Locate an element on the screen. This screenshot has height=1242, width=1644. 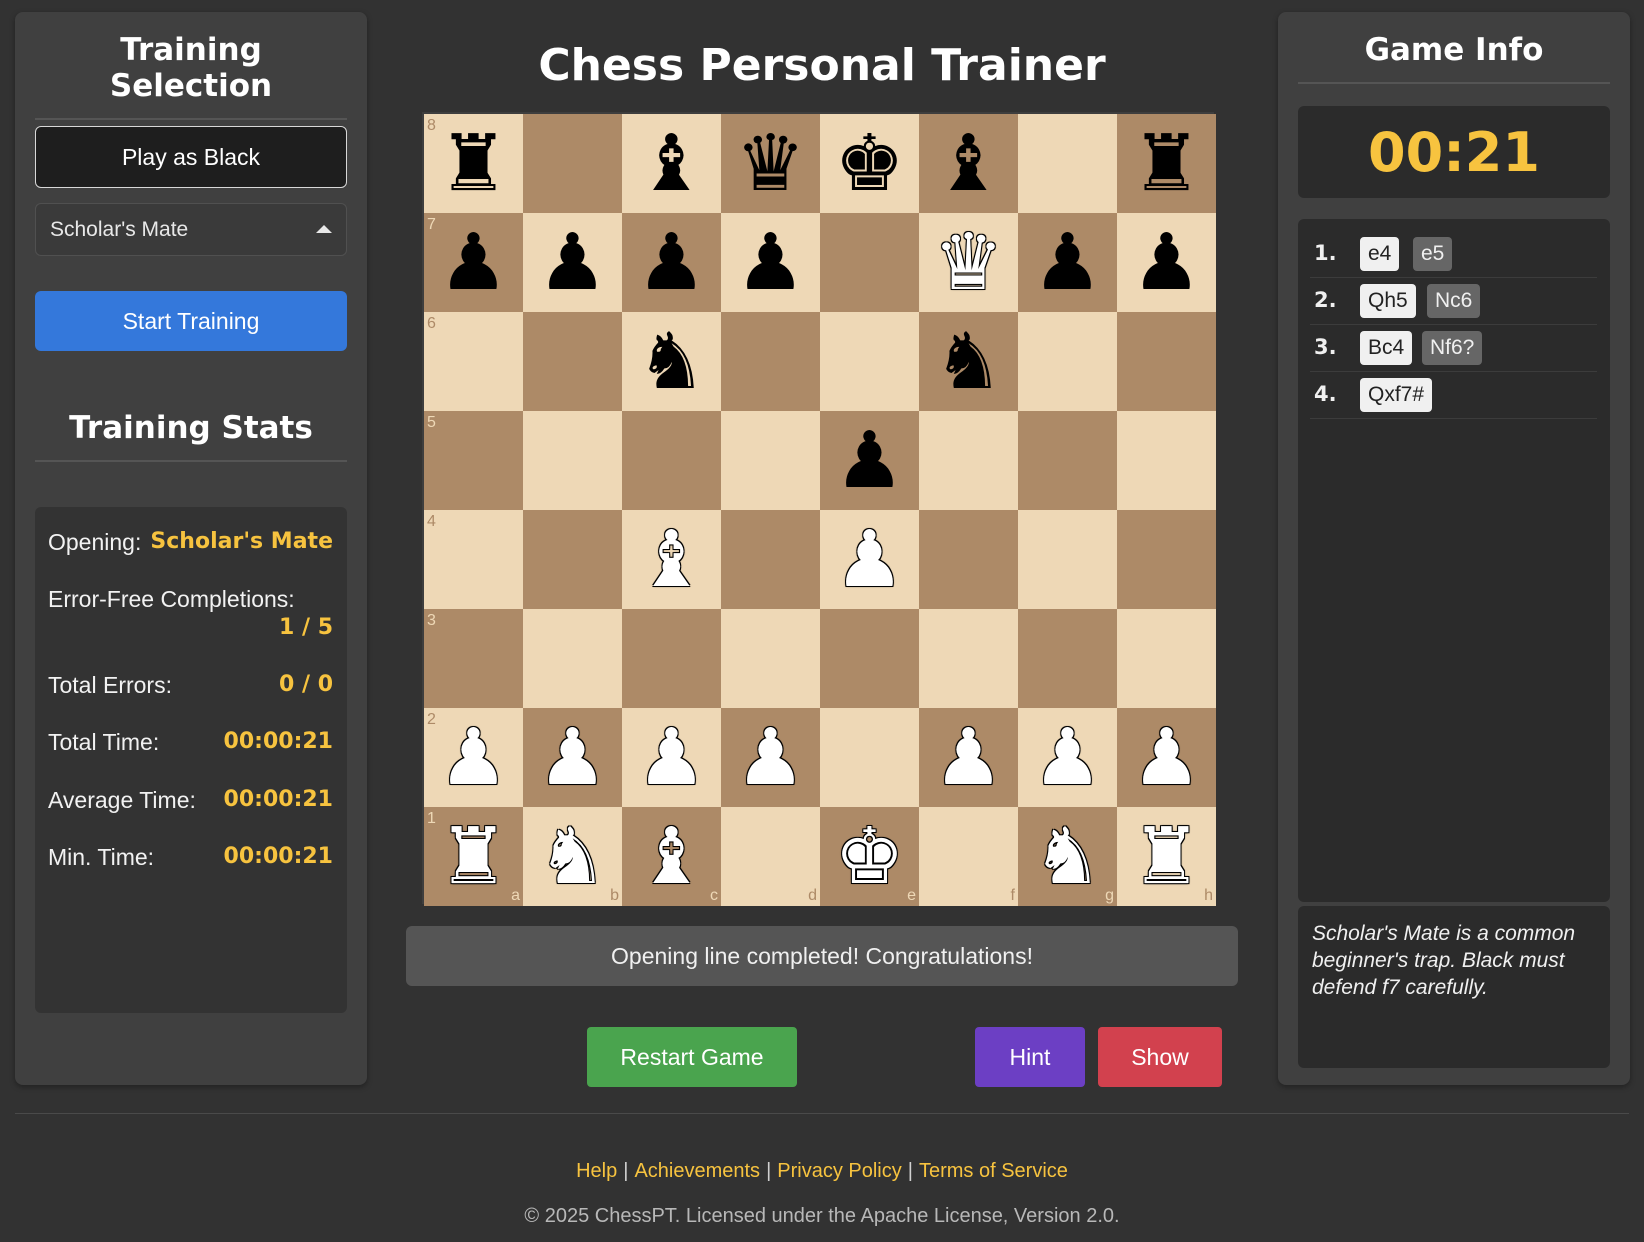
square-f7: ♛ is located at coordinates (968, 262).